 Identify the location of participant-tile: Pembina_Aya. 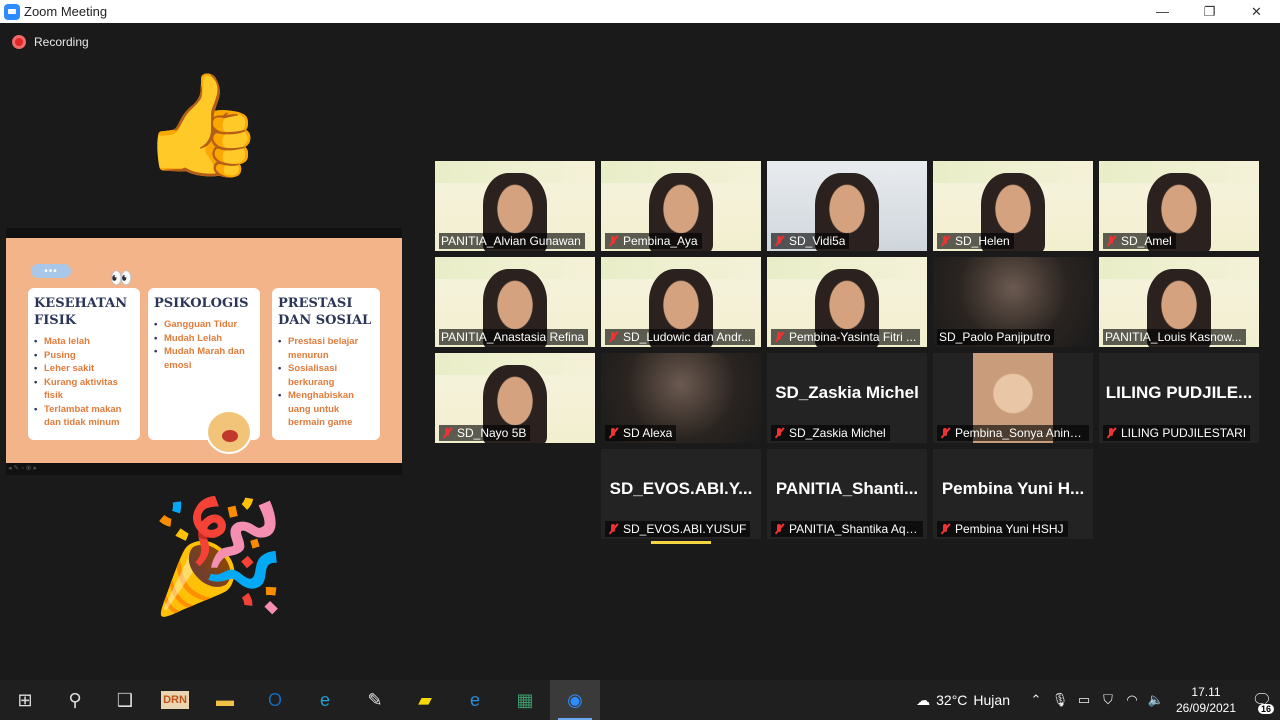
(681, 206).